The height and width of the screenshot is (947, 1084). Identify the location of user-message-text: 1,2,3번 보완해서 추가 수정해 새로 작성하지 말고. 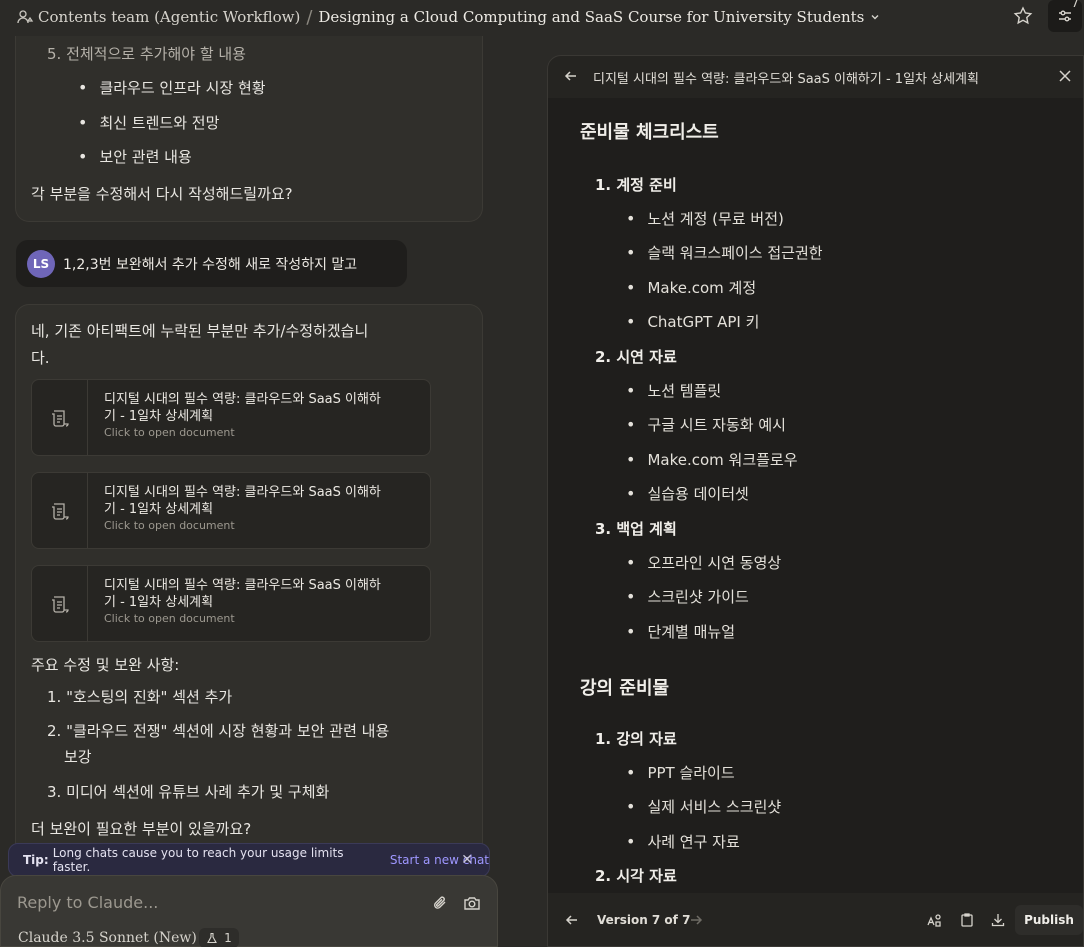
(210, 264).